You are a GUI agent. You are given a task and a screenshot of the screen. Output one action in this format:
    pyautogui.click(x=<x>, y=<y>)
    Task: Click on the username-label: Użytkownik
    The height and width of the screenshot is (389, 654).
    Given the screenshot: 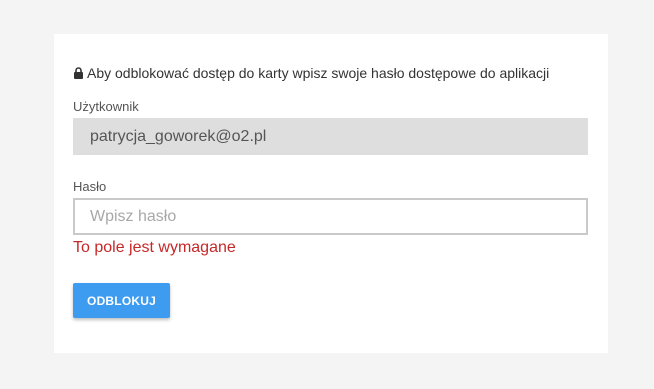 What is the action you would take?
    pyautogui.click(x=106, y=106)
    